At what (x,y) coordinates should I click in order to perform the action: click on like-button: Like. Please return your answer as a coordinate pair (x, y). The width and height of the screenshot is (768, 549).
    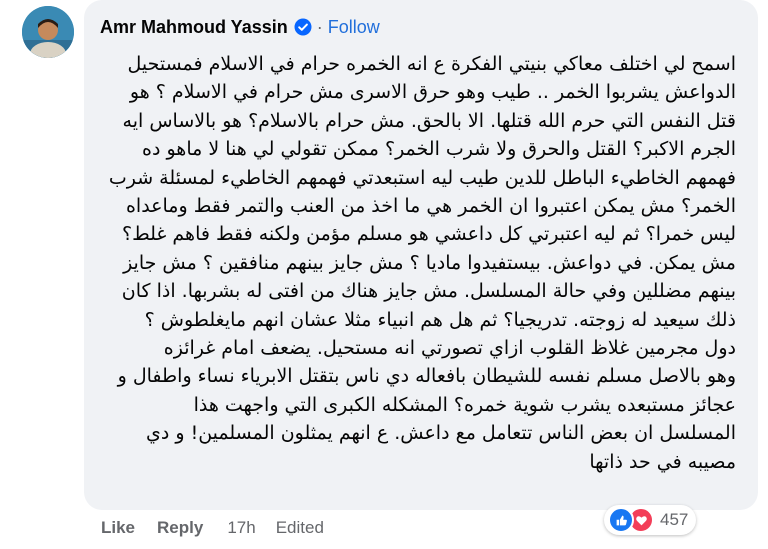
    Looking at the image, I should click on (118, 528).